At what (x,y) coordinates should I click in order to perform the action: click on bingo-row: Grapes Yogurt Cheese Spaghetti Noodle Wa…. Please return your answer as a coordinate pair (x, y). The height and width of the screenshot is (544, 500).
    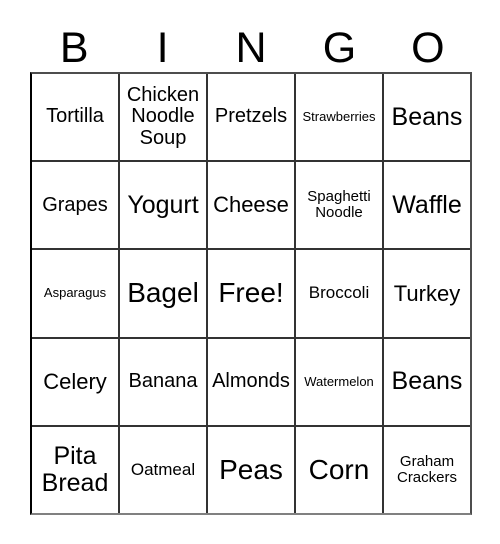
    Looking at the image, I should click on (251, 204).